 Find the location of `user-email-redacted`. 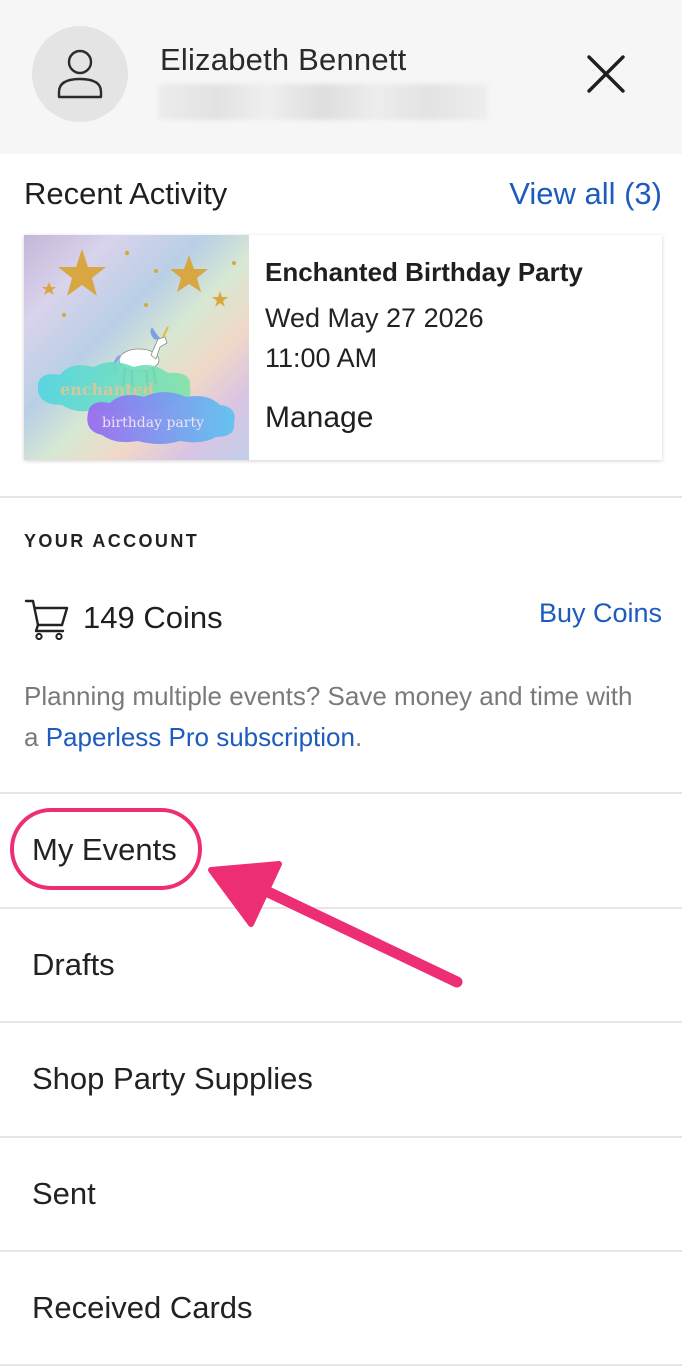

user-email-redacted is located at coordinates (323, 102).